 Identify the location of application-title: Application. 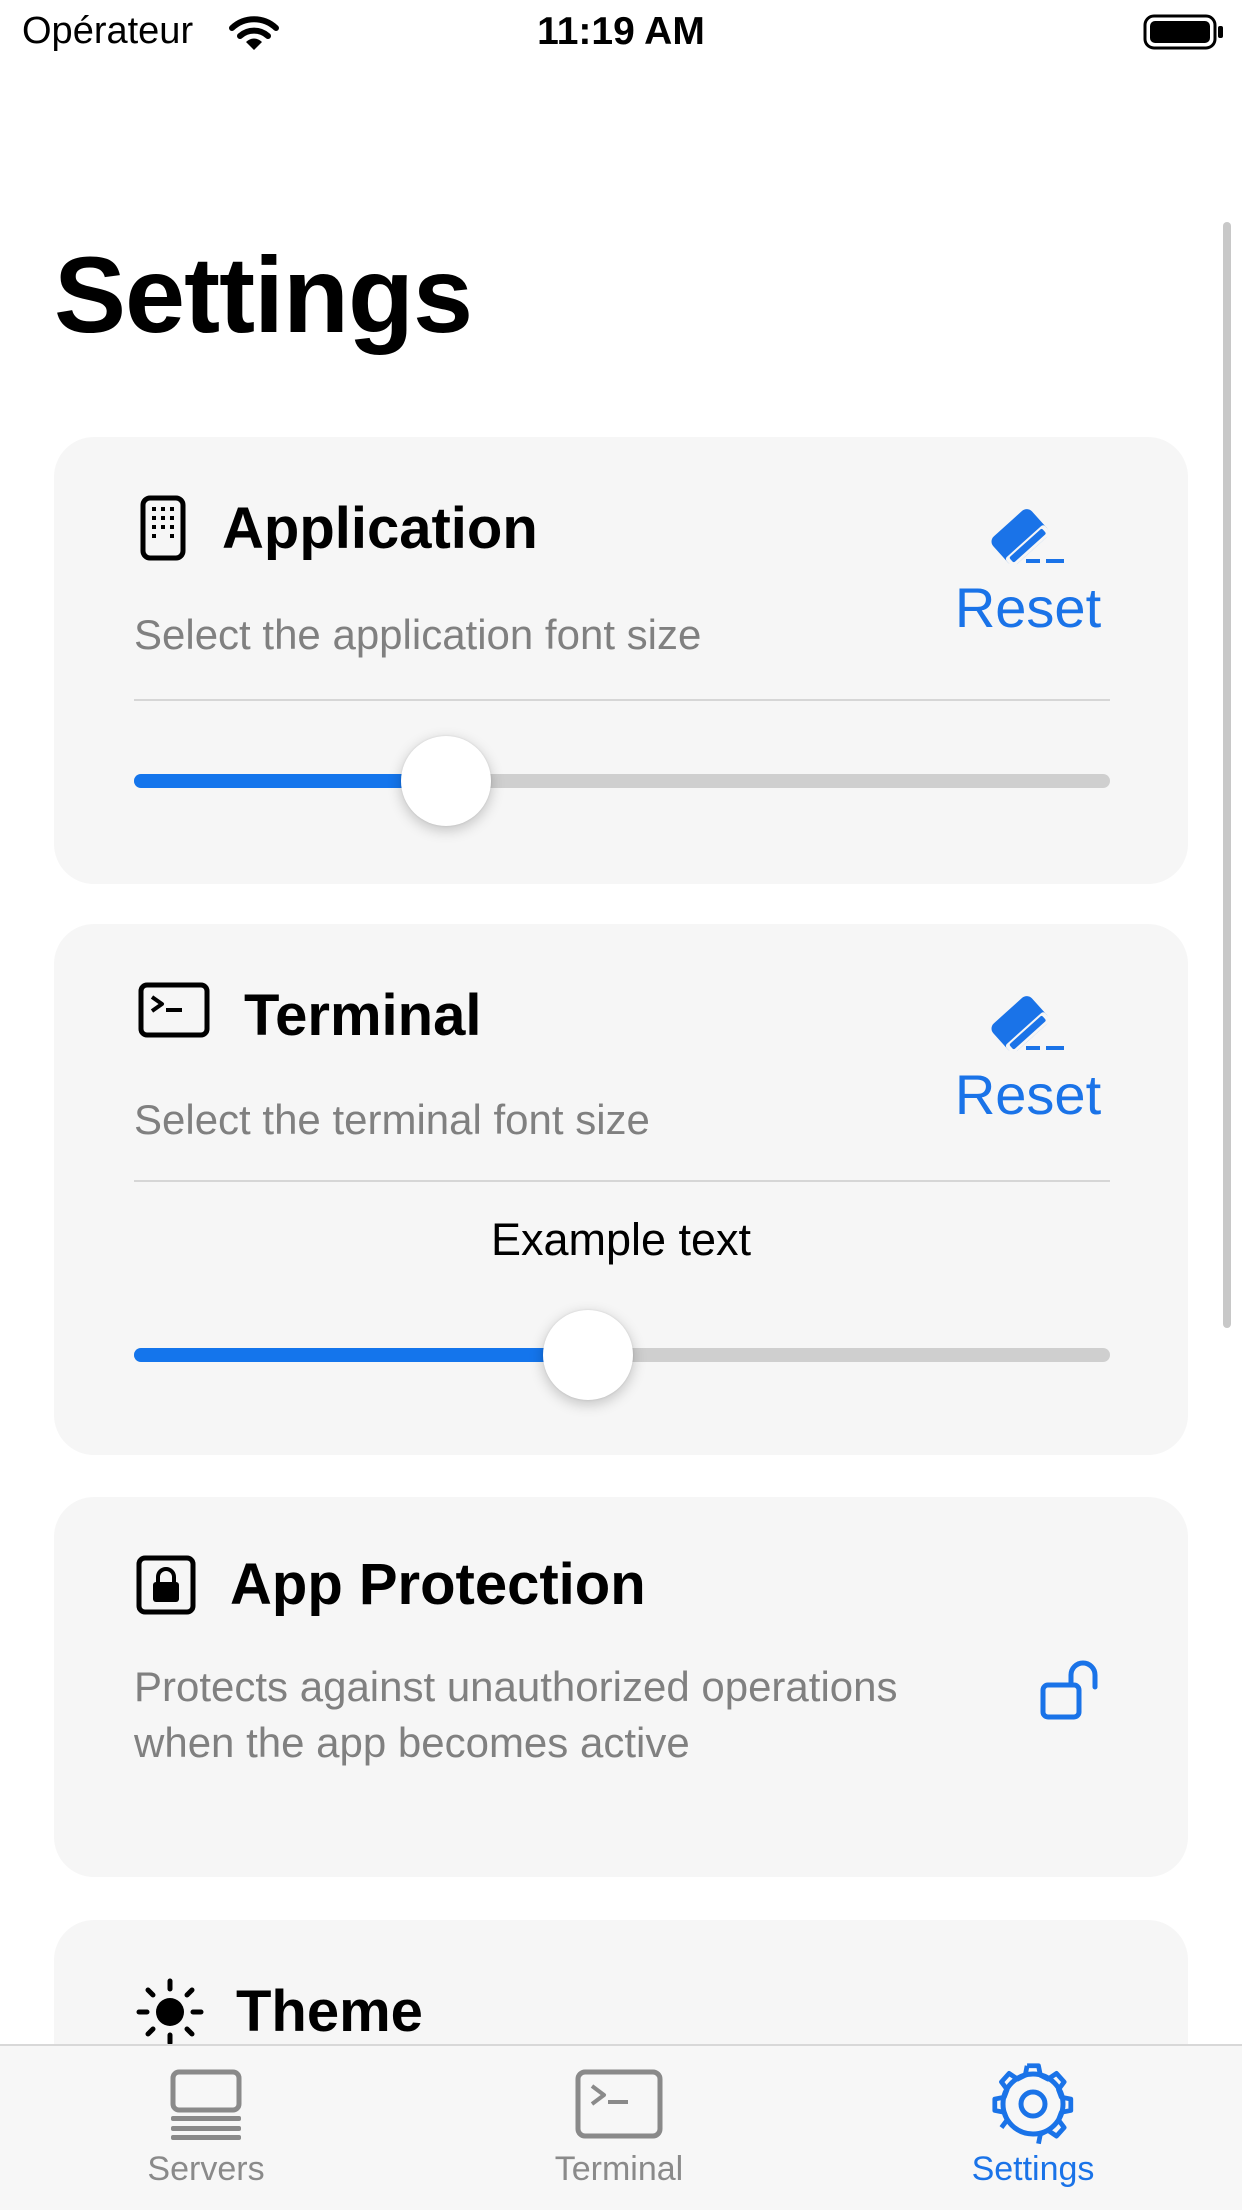
(380, 528).